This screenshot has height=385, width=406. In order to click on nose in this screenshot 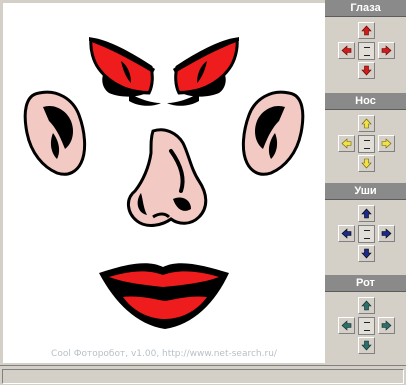, I will do `click(167, 177)`.